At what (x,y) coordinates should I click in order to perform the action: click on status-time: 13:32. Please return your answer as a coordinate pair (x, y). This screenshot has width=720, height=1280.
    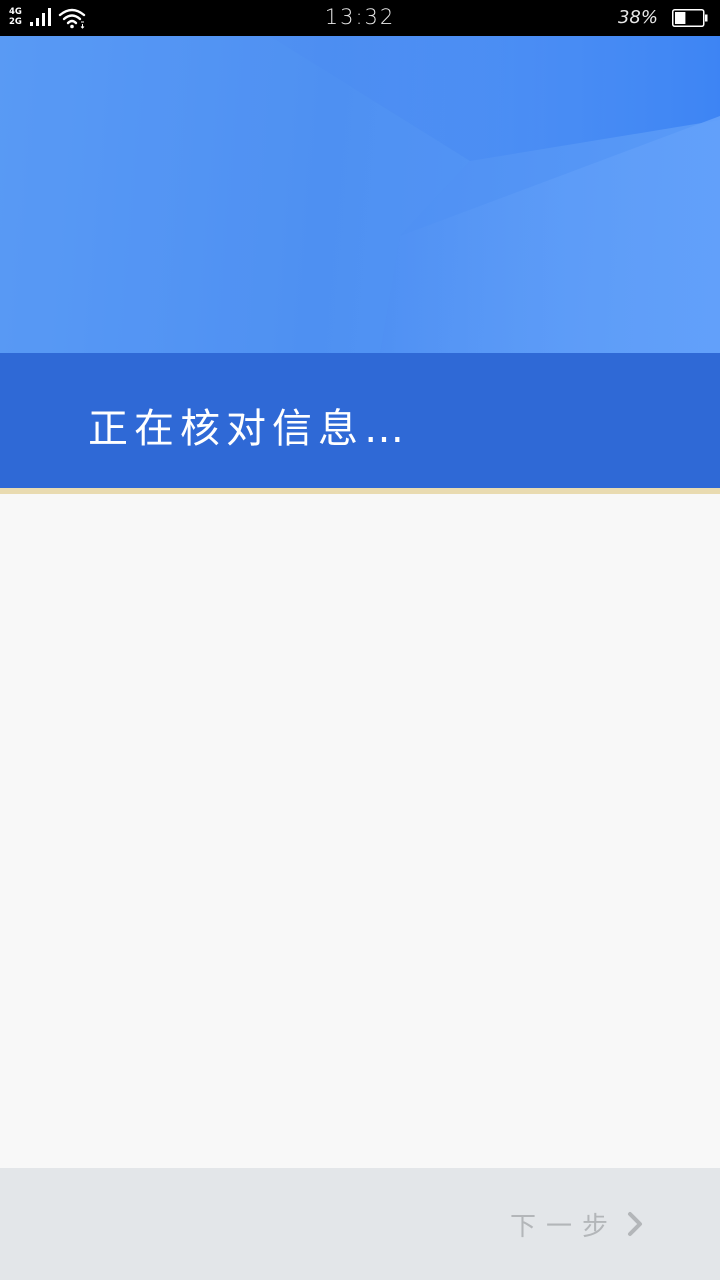
    Looking at the image, I should click on (360, 17).